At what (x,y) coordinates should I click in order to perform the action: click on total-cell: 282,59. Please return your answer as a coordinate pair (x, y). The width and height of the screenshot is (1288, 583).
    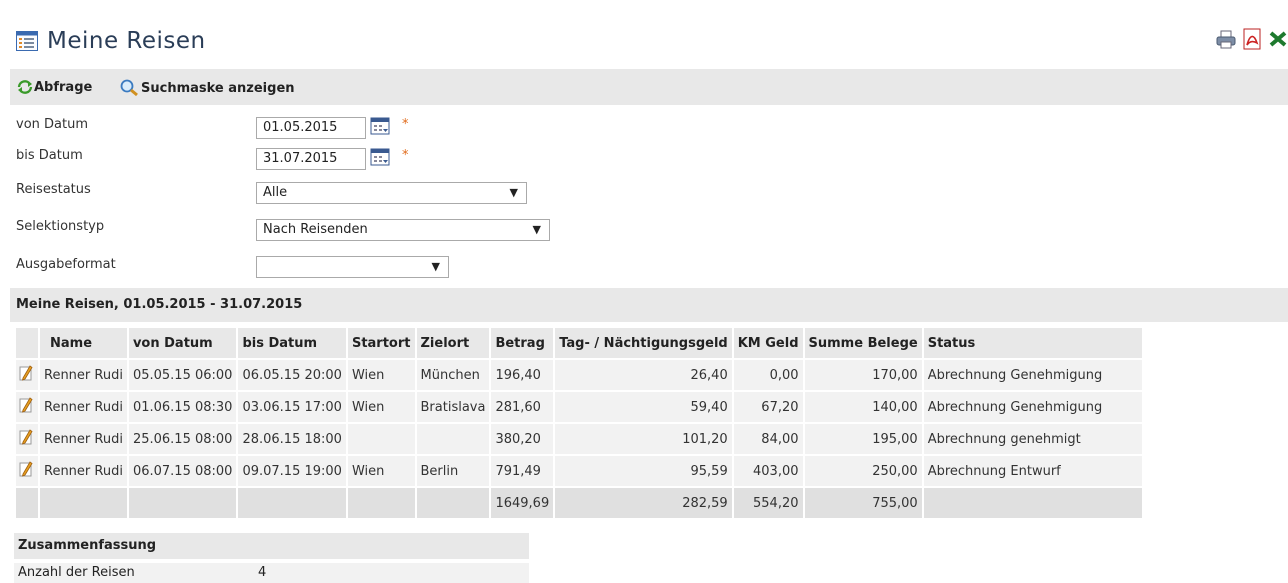
    Looking at the image, I should click on (643, 503).